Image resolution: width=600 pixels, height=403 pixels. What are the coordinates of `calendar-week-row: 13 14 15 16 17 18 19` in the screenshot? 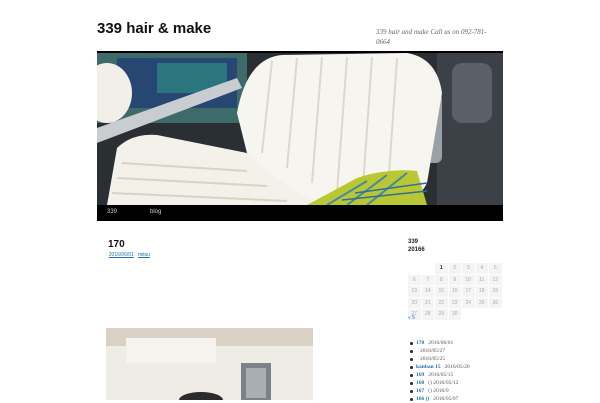 It's located at (455, 292).